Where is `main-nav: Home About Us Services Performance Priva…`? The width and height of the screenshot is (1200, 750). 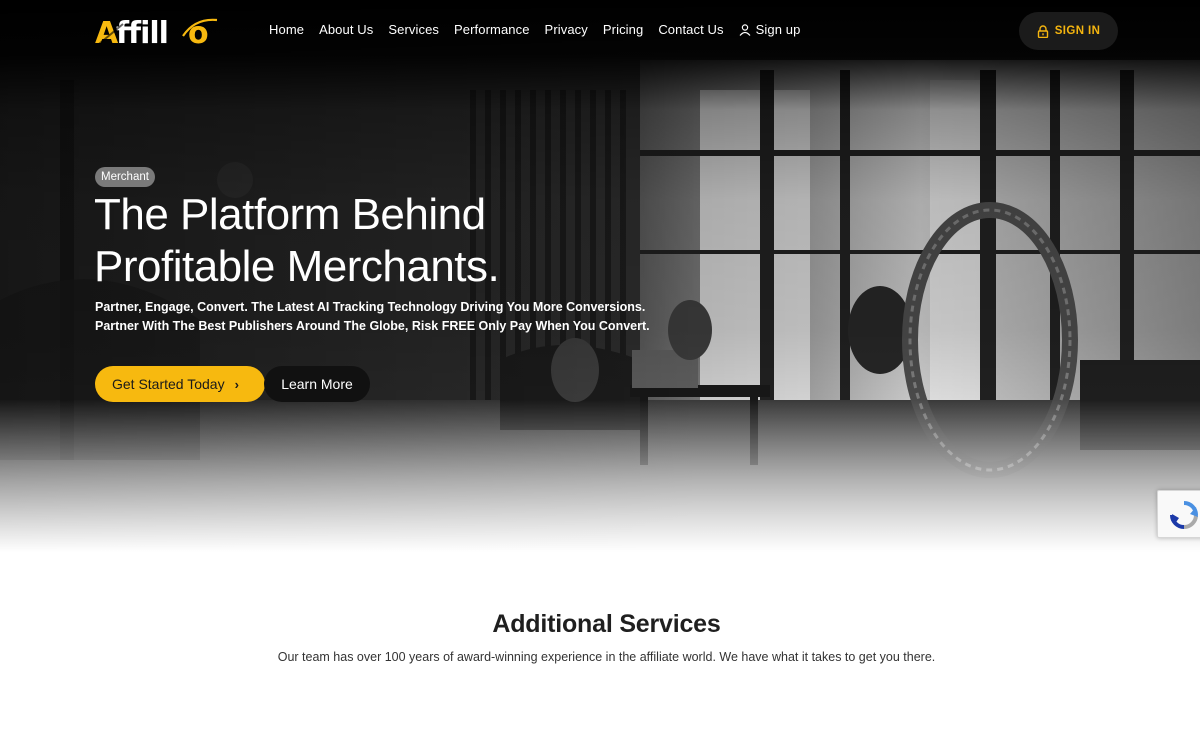 main-nav: Home About Us Services Performance Priva… is located at coordinates (534, 29).